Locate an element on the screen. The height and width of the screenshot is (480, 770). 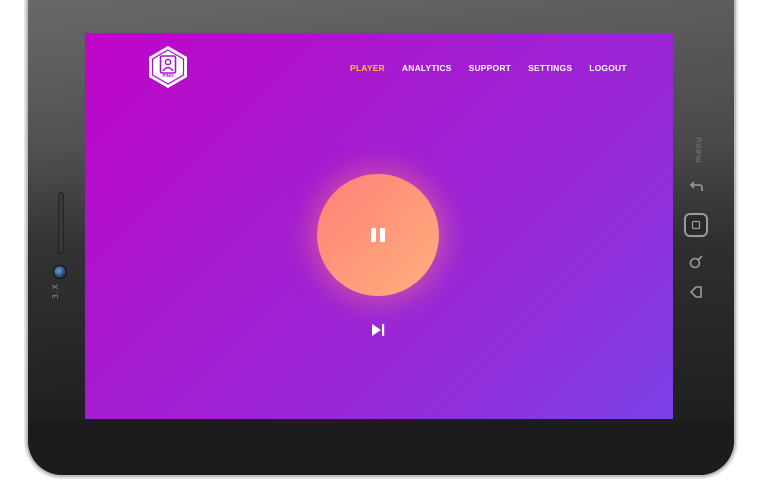
nav-item-player: PLAYER is located at coordinates (367, 70).